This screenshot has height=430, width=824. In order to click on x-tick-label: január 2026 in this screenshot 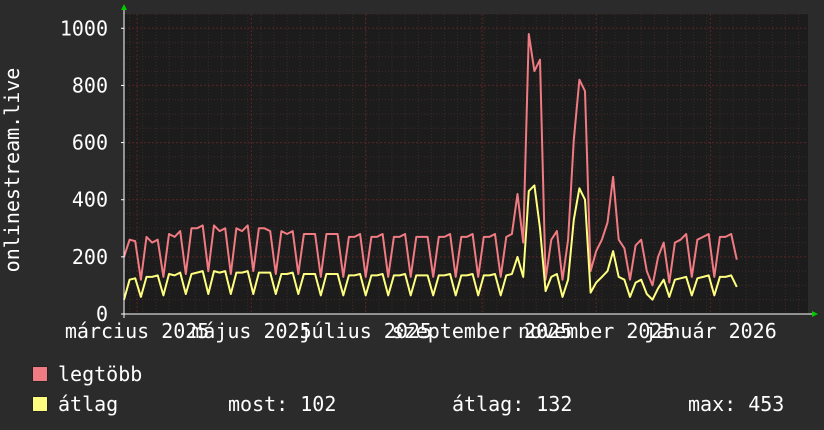, I will do `click(710, 331)`.